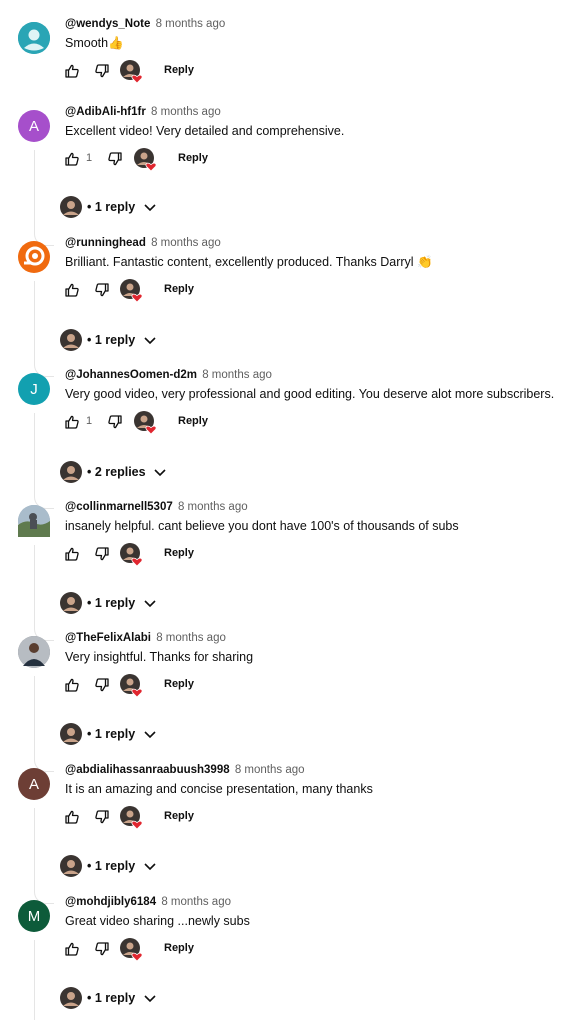 This screenshot has height=1020, width=570. I want to click on comment-body: Smooth, so click(87, 43).